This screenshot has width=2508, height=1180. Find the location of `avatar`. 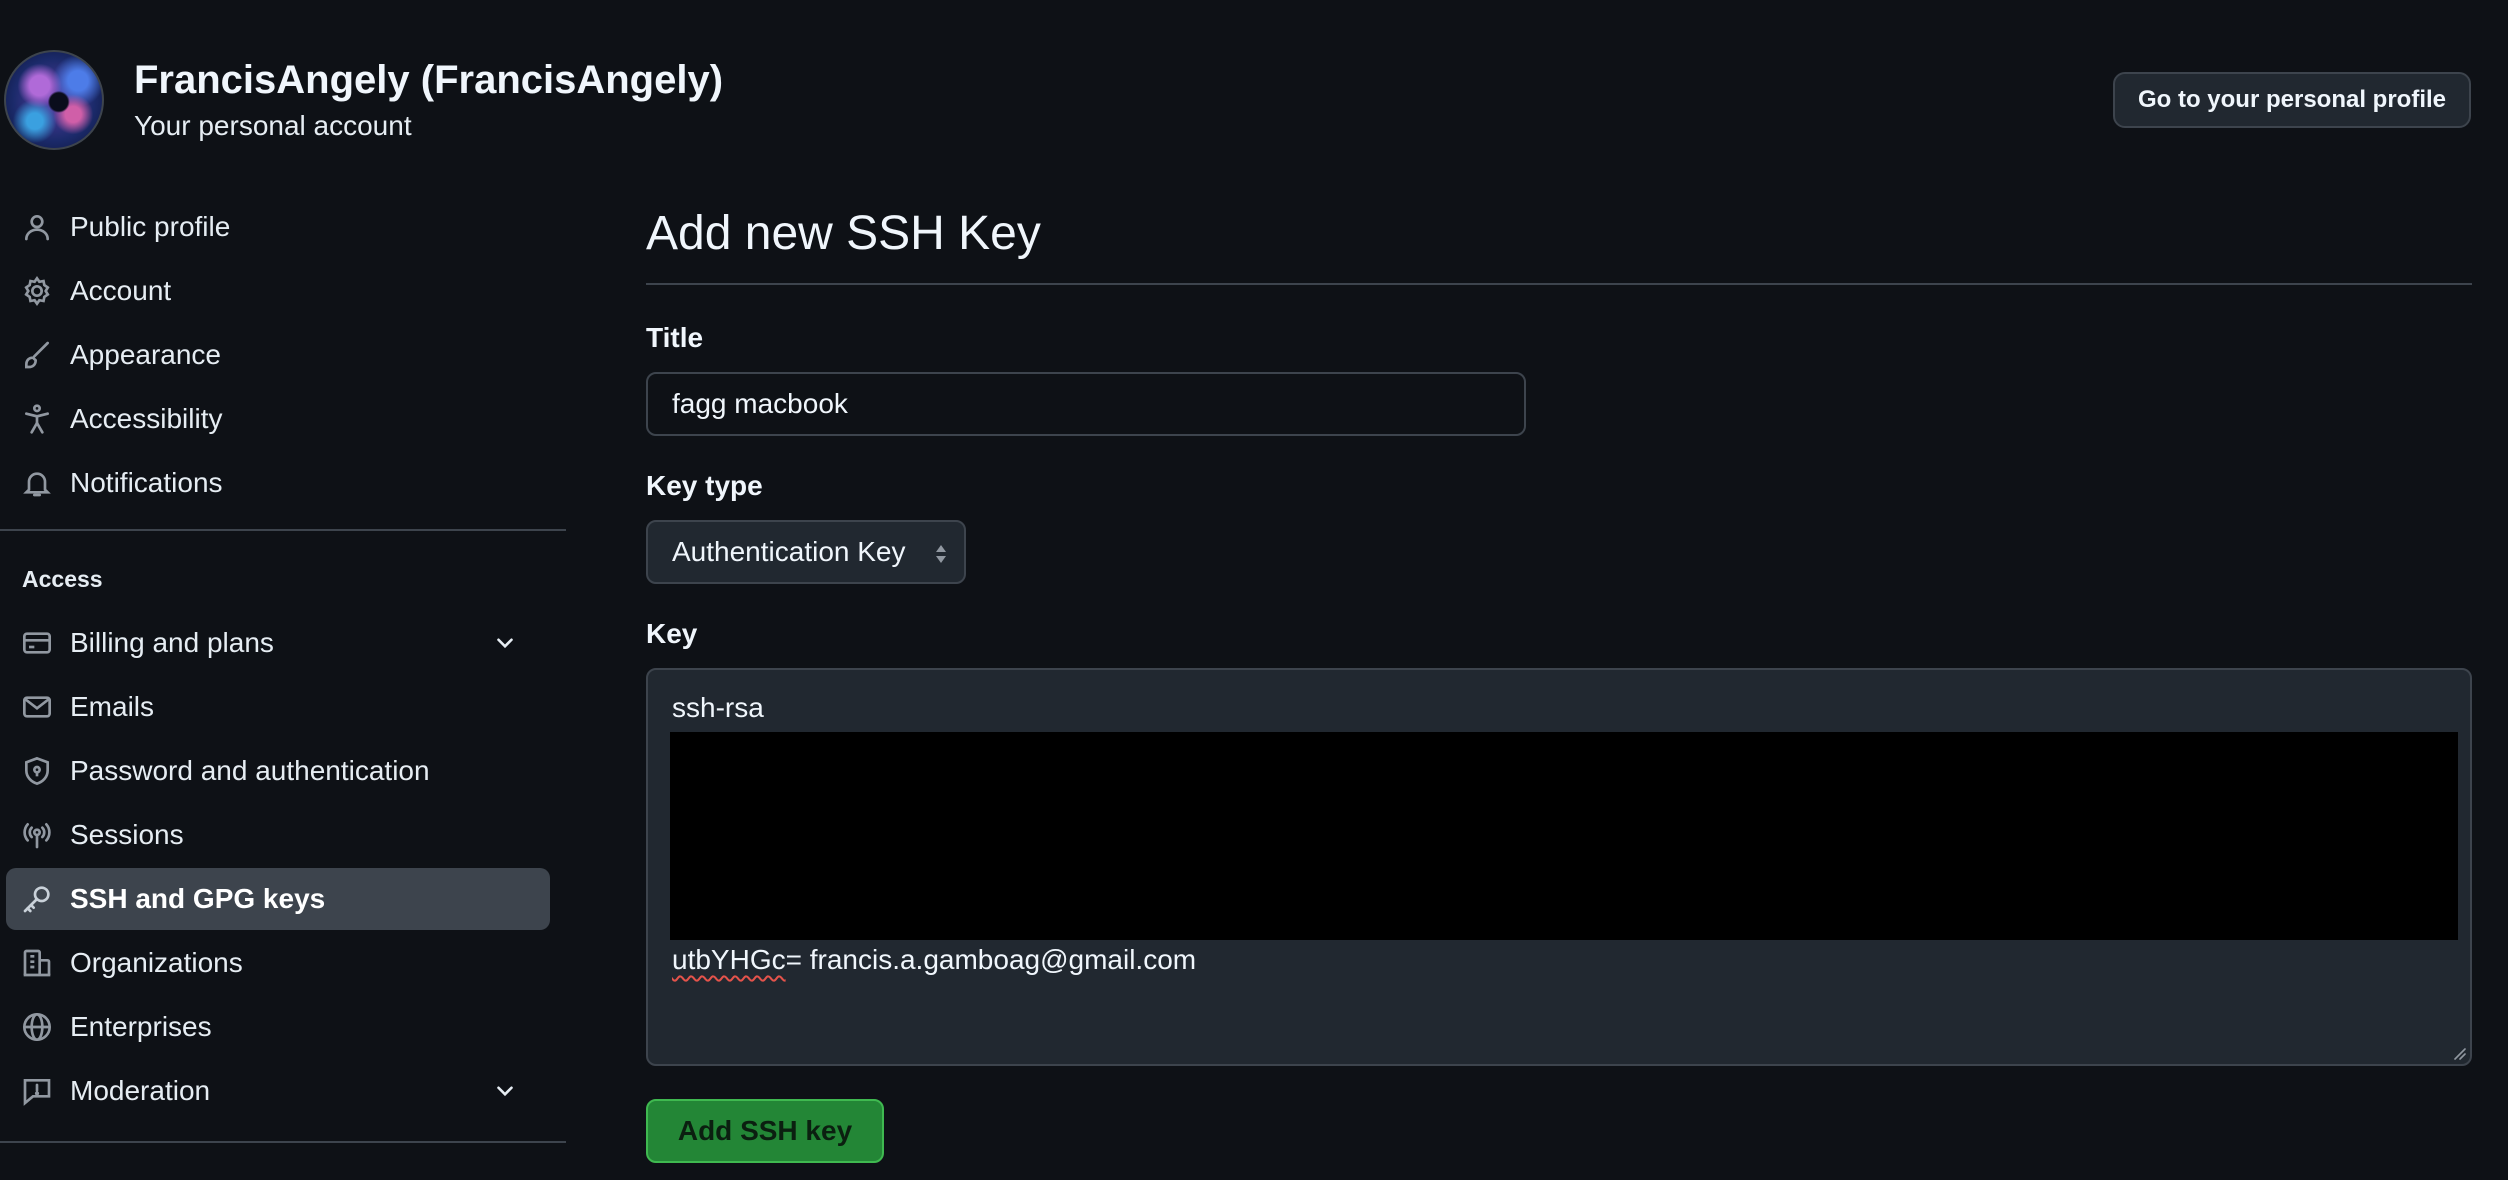

avatar is located at coordinates (54, 100).